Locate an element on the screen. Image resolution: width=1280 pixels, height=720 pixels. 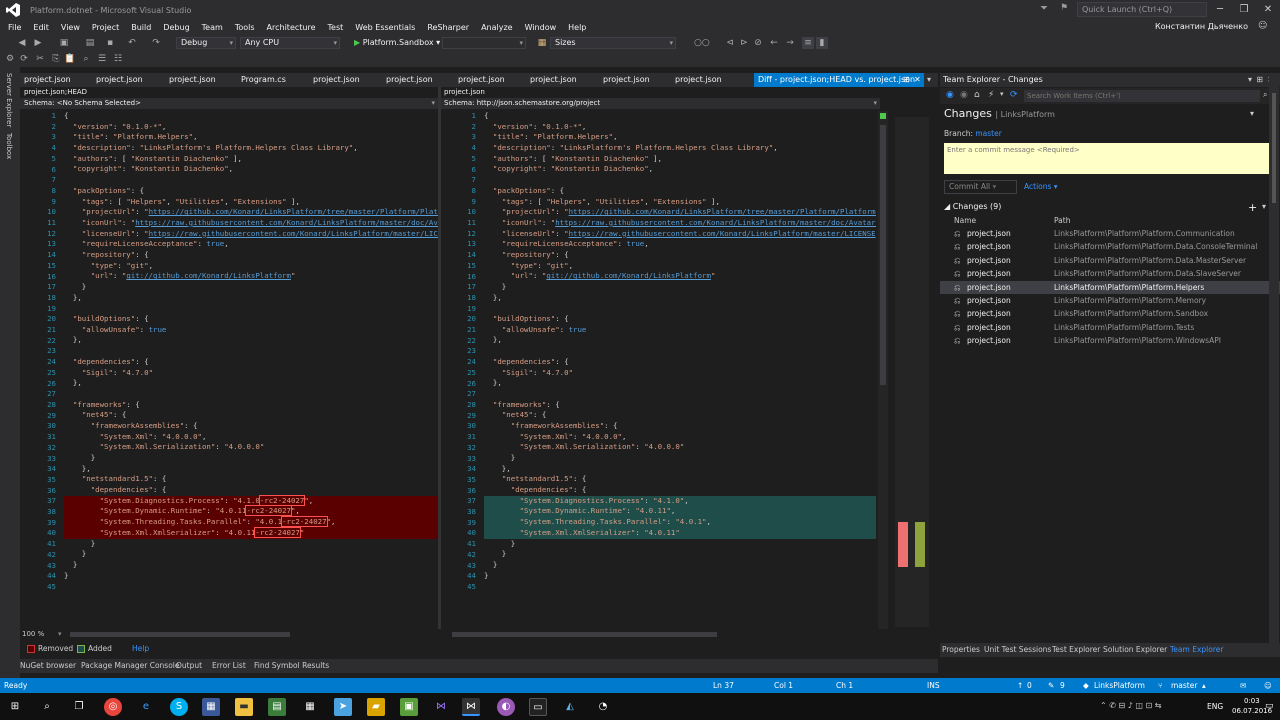
search-icon: ⌕ is located at coordinates (1265, 95).